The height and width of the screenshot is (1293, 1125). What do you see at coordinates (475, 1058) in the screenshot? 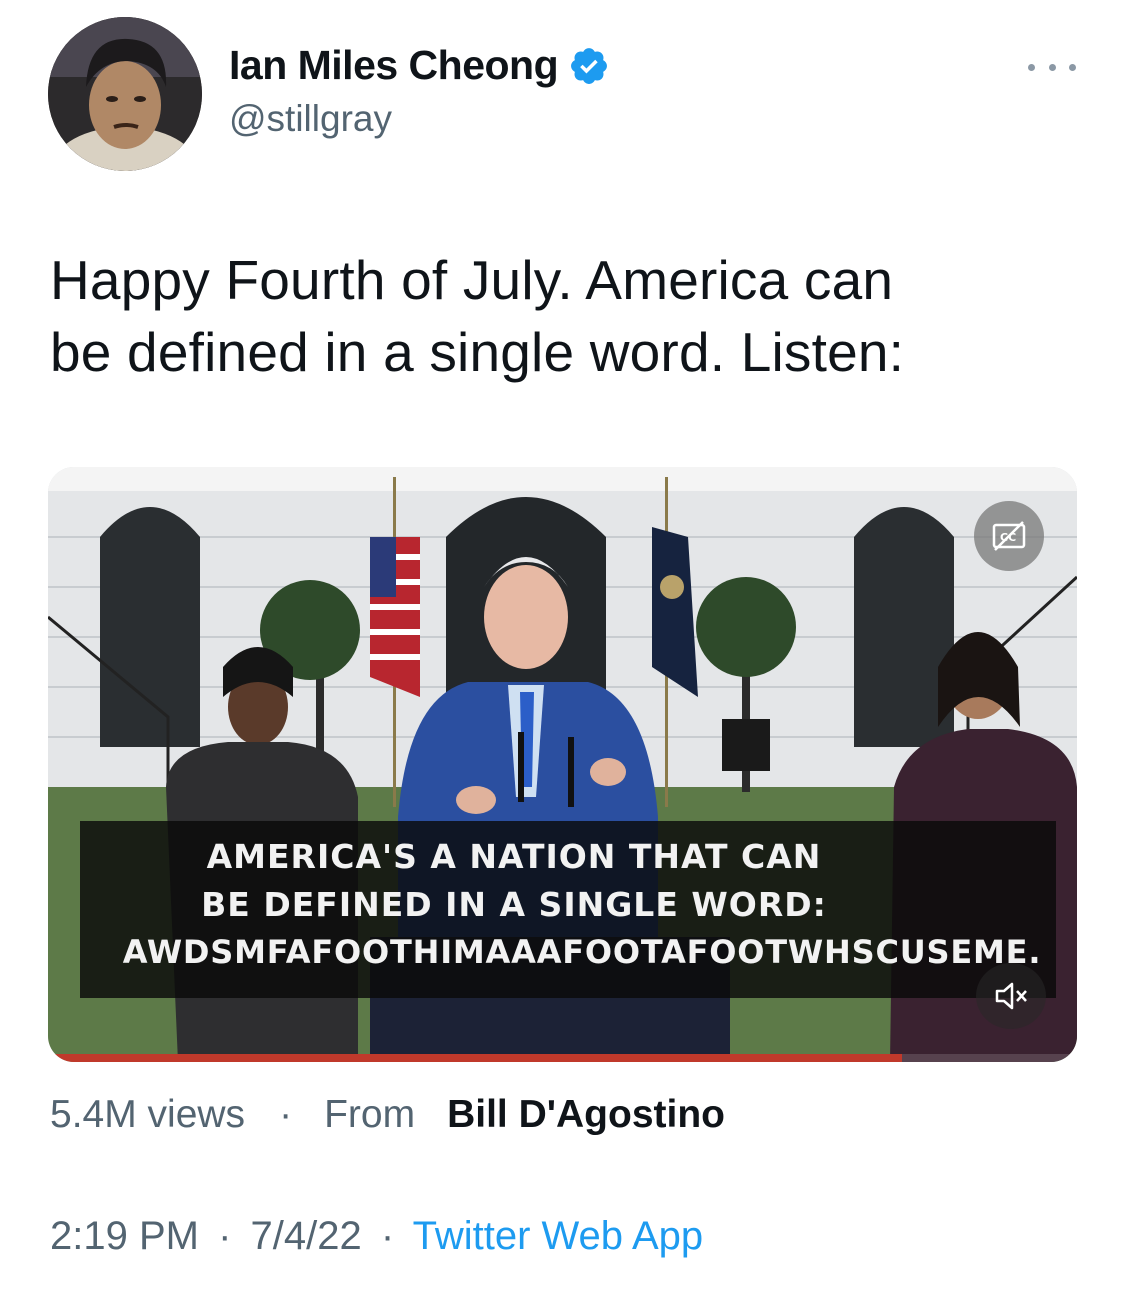
I see `video-progress-fill` at bounding box center [475, 1058].